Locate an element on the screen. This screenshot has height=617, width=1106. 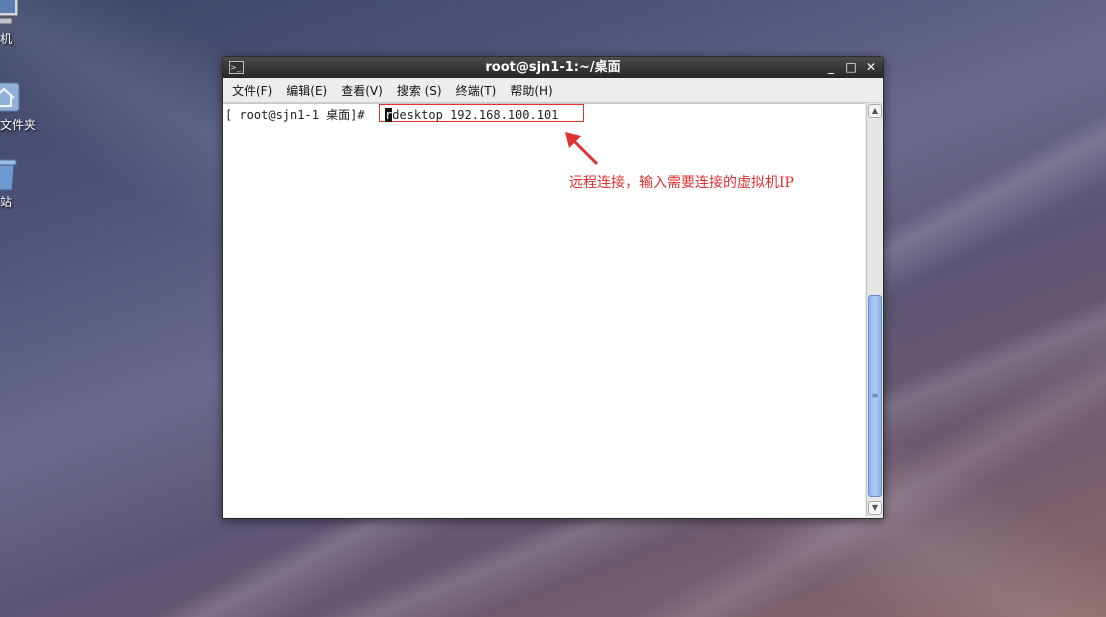
minimize-button: _ is located at coordinates (831, 67).